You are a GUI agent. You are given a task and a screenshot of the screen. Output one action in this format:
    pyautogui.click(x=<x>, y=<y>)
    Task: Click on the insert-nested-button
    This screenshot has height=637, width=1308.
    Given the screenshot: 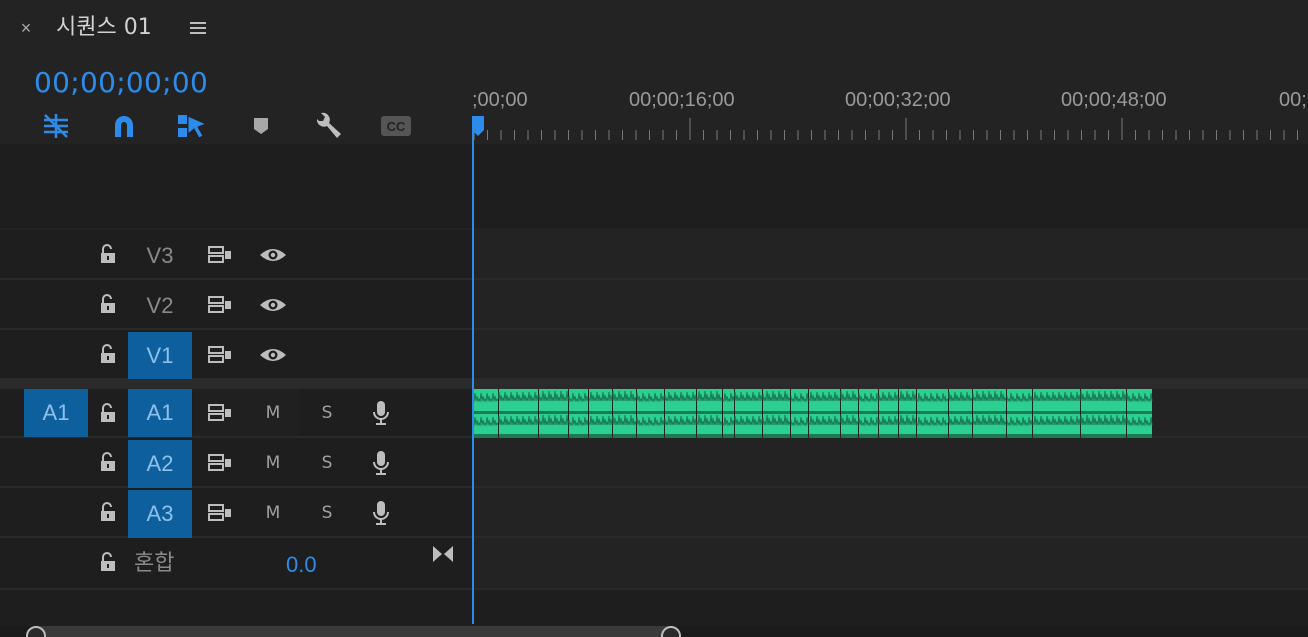 What is the action you would take?
    pyautogui.click(x=56, y=126)
    